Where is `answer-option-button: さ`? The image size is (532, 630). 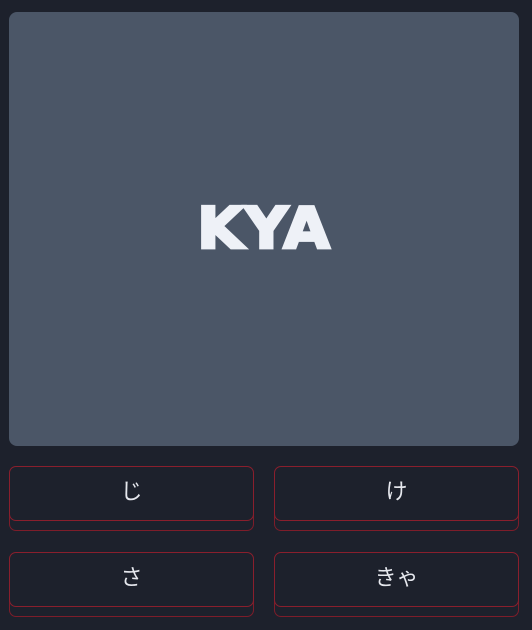
answer-option-button: さ is located at coordinates (131, 579).